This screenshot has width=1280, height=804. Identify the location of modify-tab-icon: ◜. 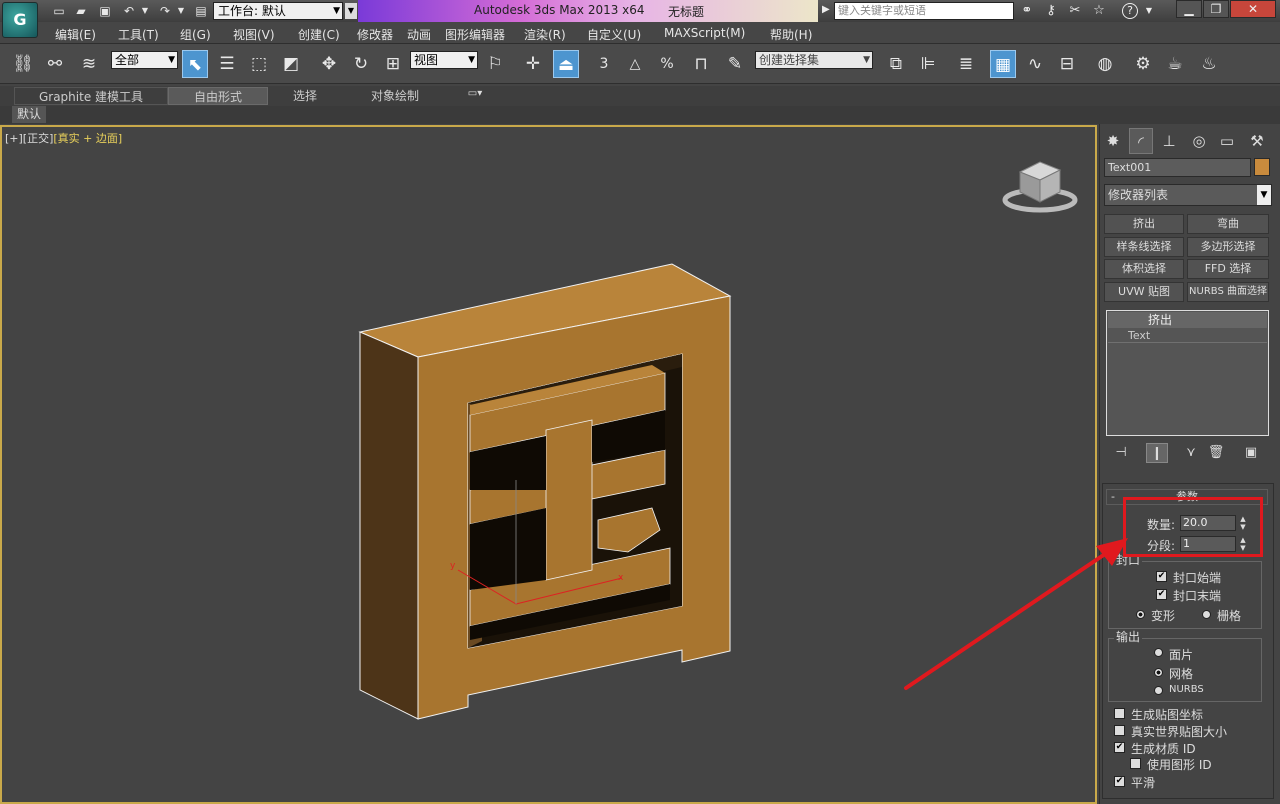
(1141, 141).